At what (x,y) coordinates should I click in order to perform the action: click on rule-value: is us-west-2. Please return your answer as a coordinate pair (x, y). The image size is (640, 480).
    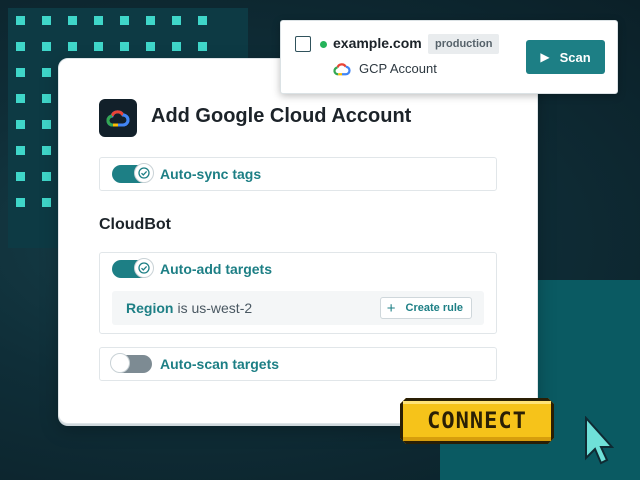
    Looking at the image, I should click on (215, 308).